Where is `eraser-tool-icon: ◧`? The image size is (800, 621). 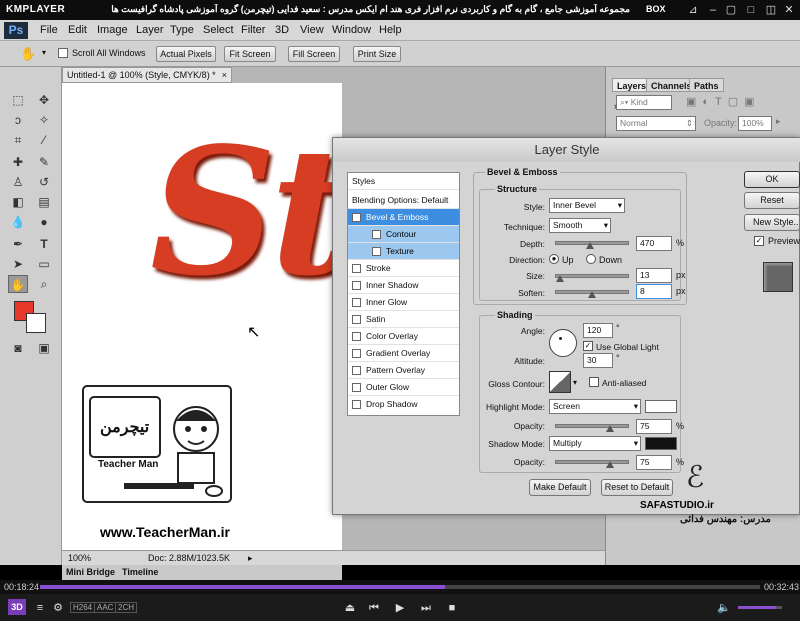 eraser-tool-icon: ◧ is located at coordinates (18, 202).